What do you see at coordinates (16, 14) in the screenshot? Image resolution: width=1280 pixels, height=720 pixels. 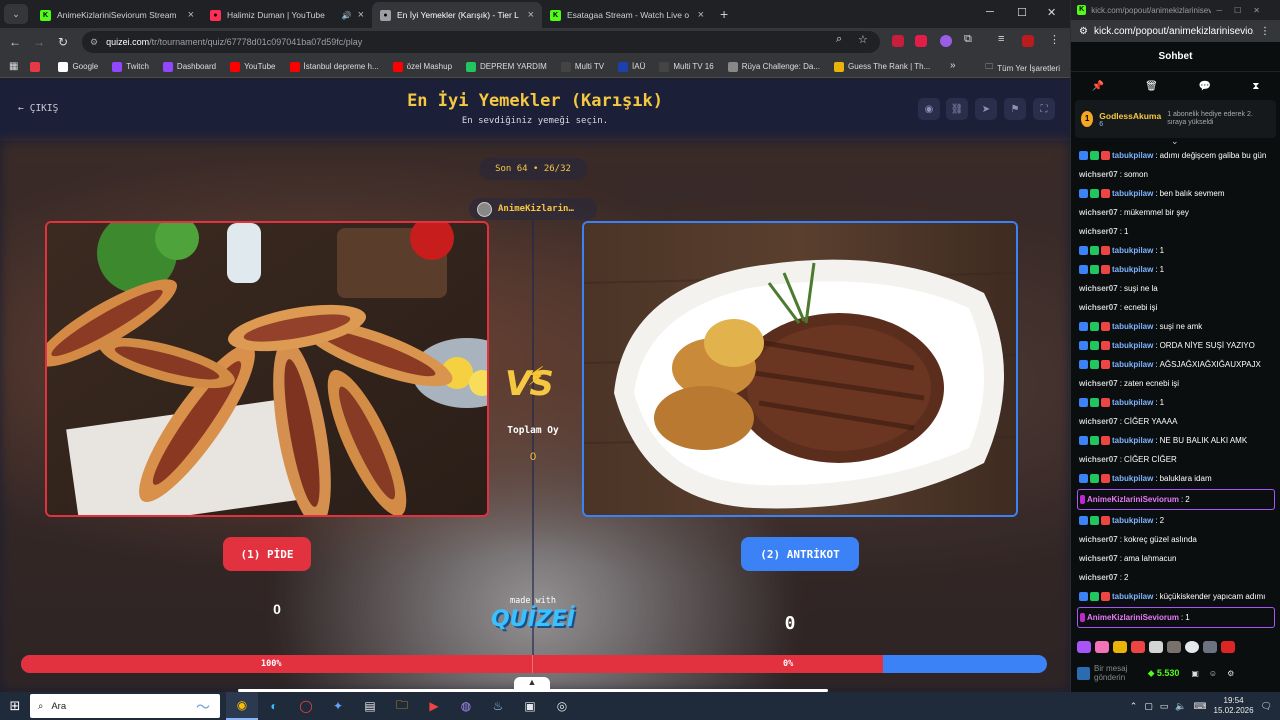 I see `tab-search-button: ⌄` at bounding box center [16, 14].